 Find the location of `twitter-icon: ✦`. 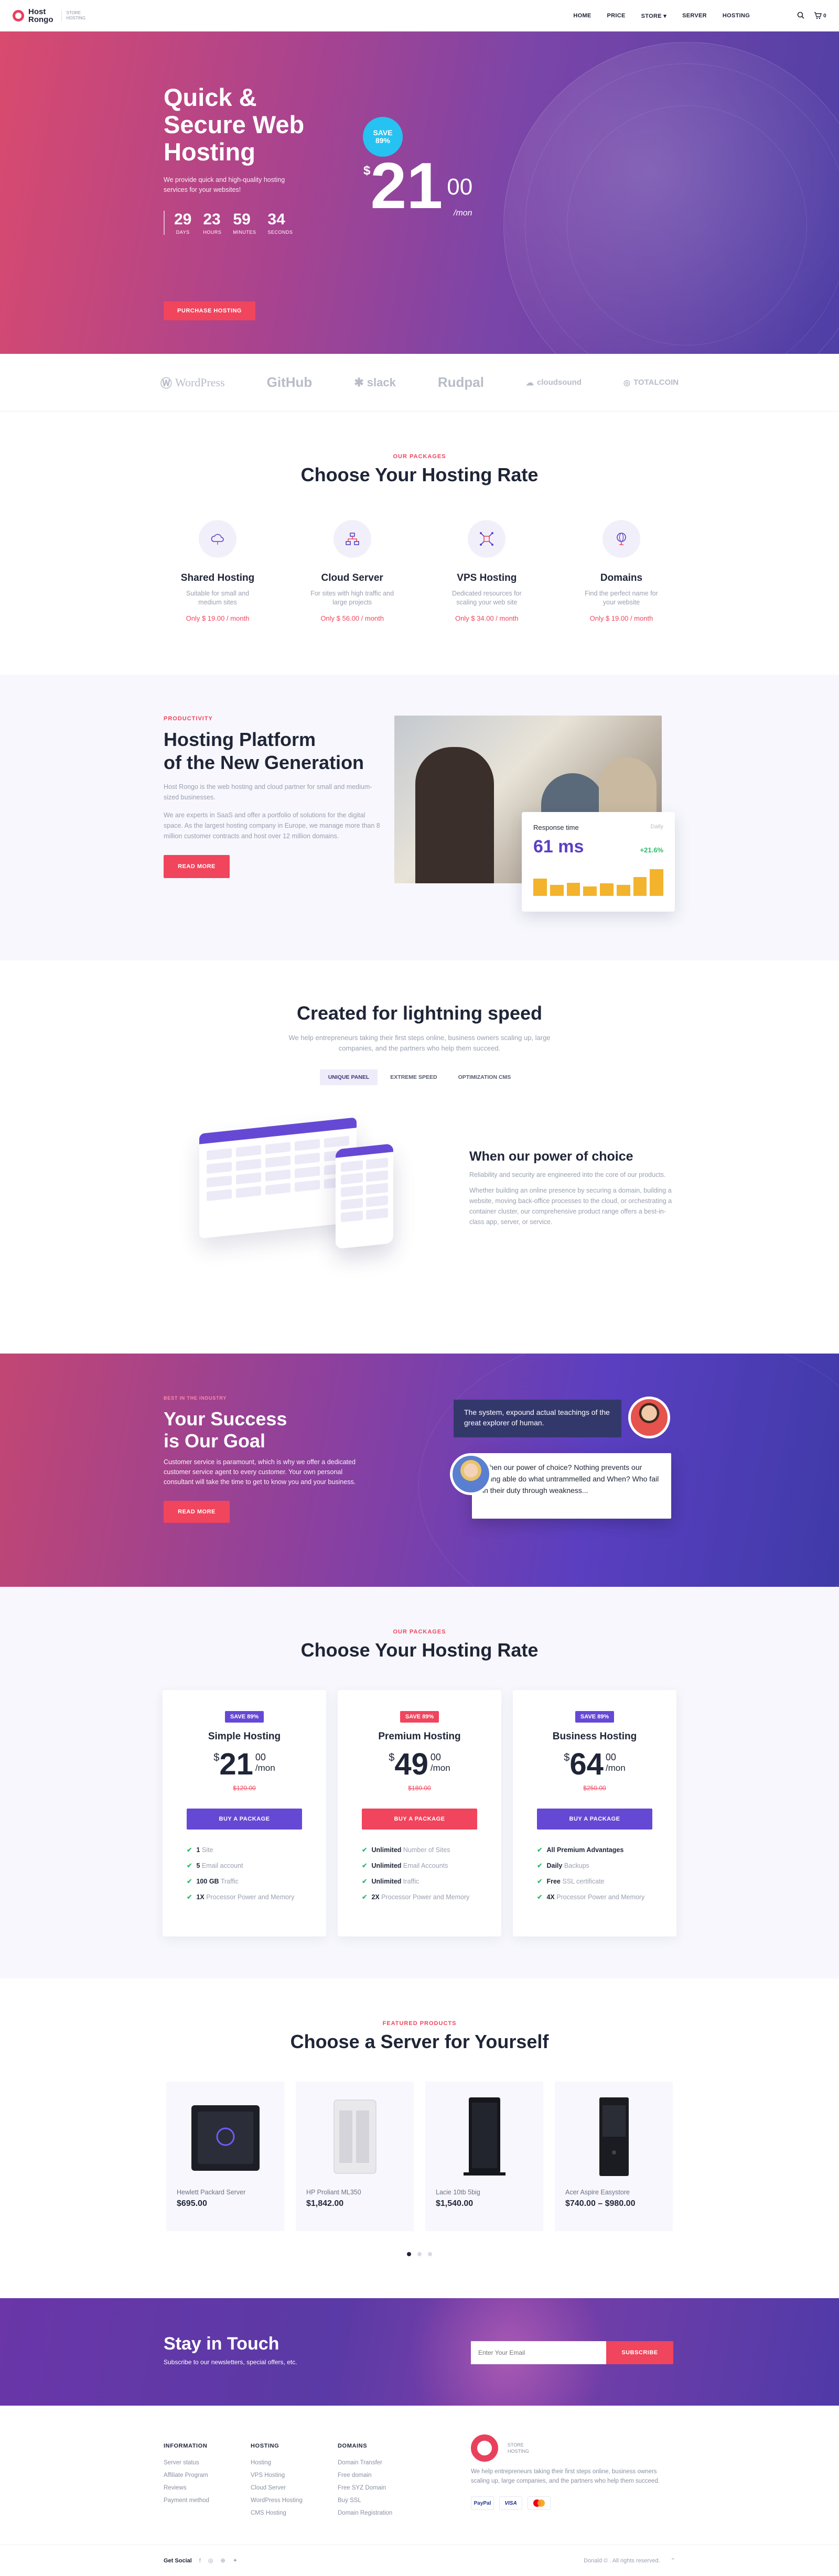

twitter-icon: ✦ is located at coordinates (236, 2560).